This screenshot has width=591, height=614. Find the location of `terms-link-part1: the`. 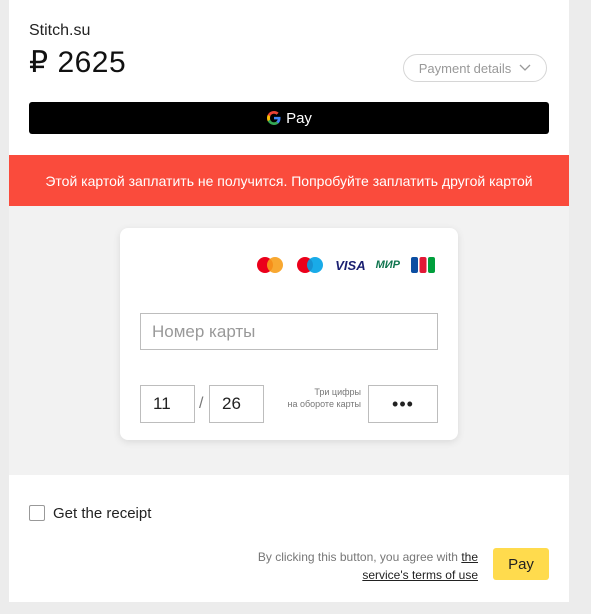

terms-link-part1: the is located at coordinates (469, 557).